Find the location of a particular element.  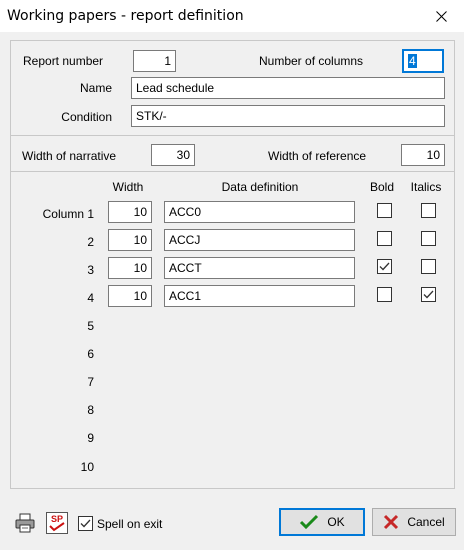

spell-check-button: SP is located at coordinates (57, 523).